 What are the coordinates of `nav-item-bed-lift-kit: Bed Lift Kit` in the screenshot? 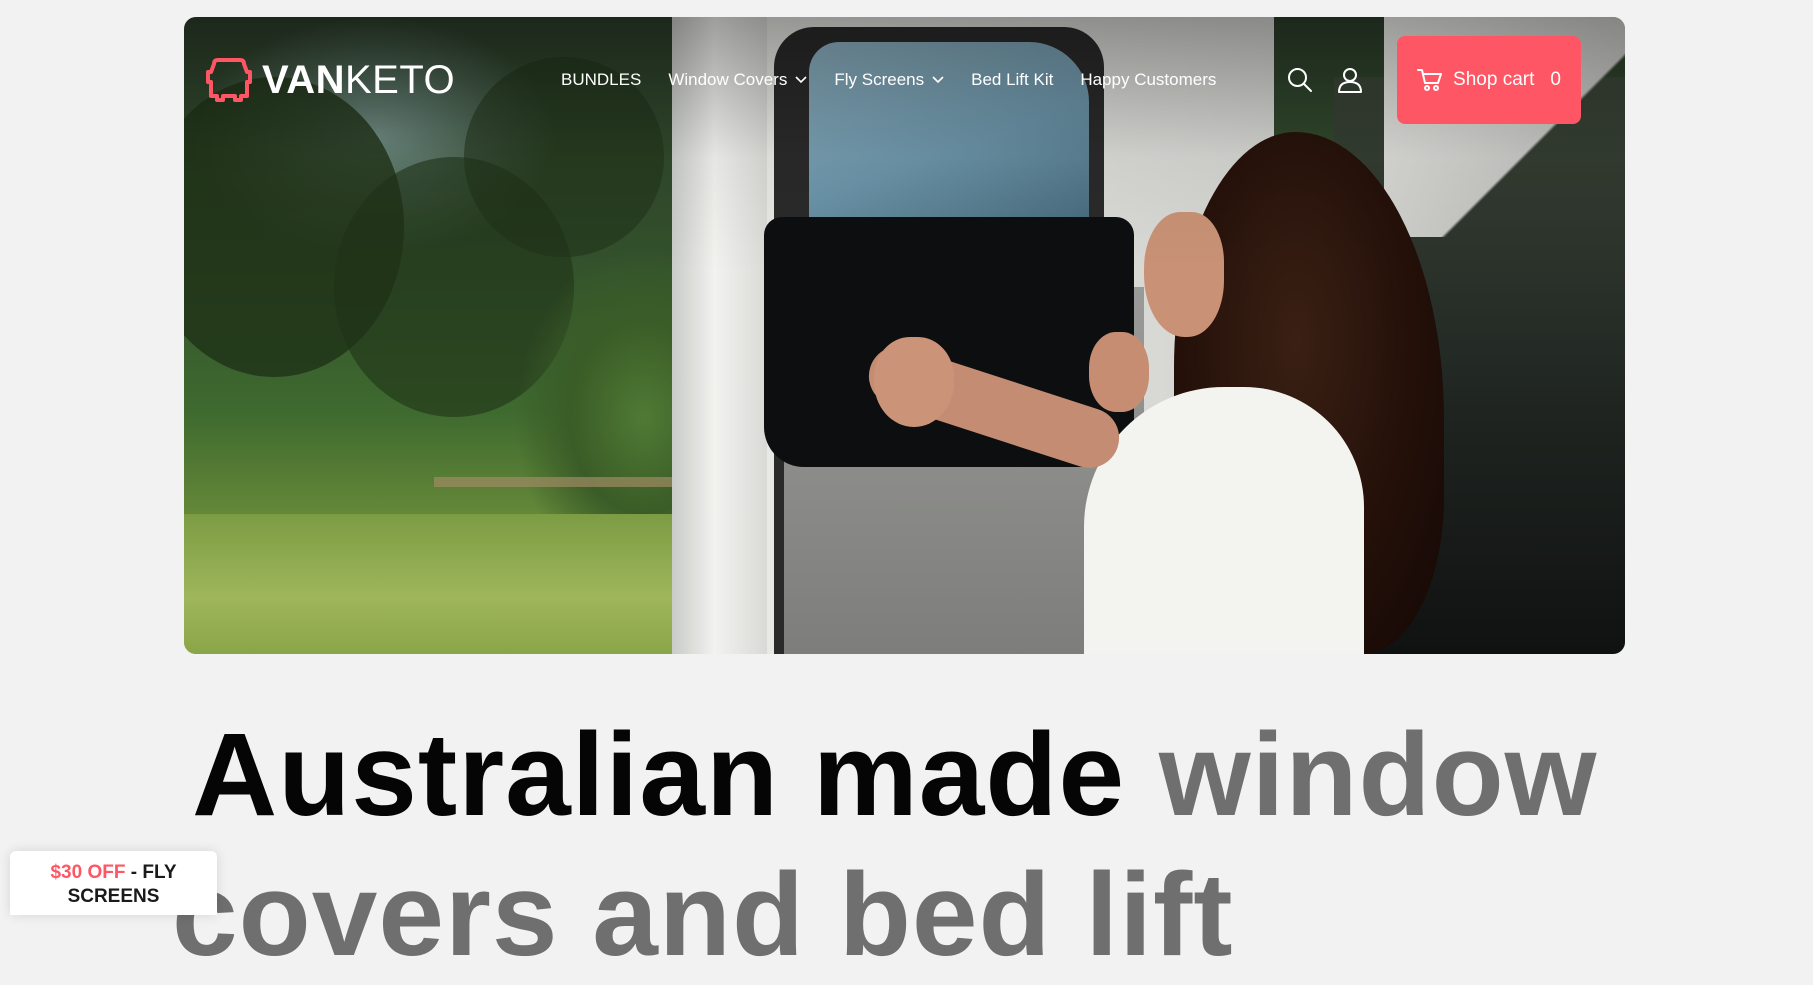 It's located at (1012, 80).